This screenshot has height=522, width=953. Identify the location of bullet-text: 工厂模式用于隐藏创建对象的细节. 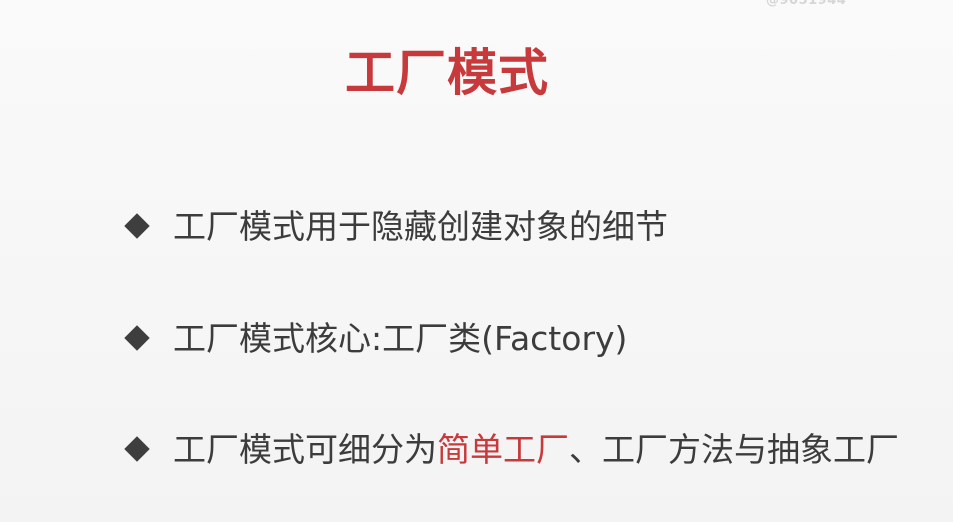
(420, 226).